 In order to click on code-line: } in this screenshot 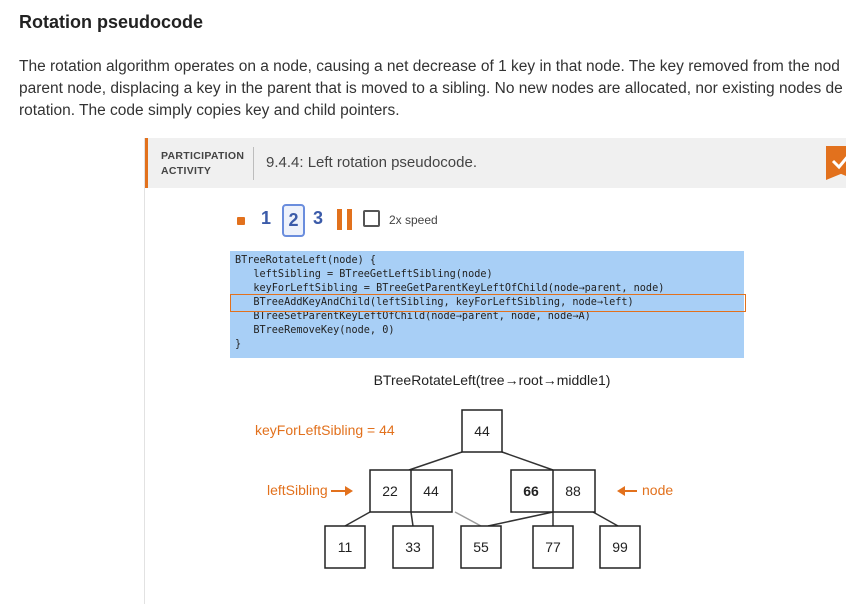, I will do `click(238, 344)`.